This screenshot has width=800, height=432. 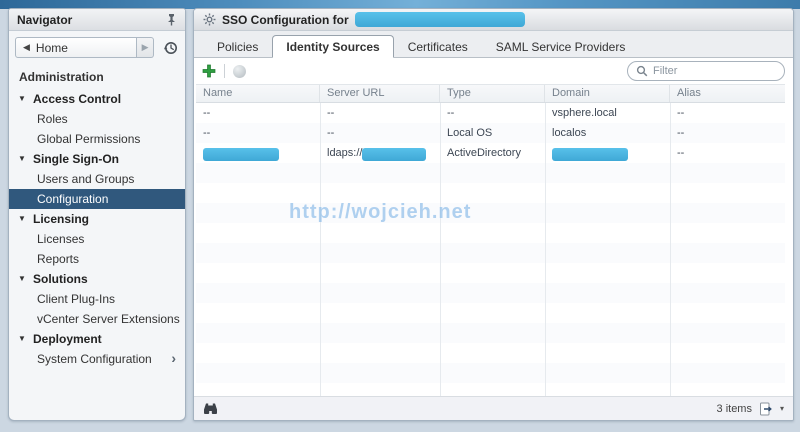 I want to click on forward-button: ▶, so click(x=145, y=47).